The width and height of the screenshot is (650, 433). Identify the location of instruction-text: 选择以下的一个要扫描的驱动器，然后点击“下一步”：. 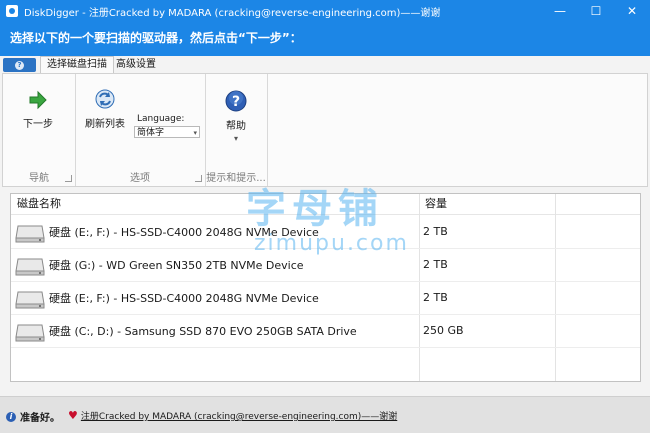
(325, 39).